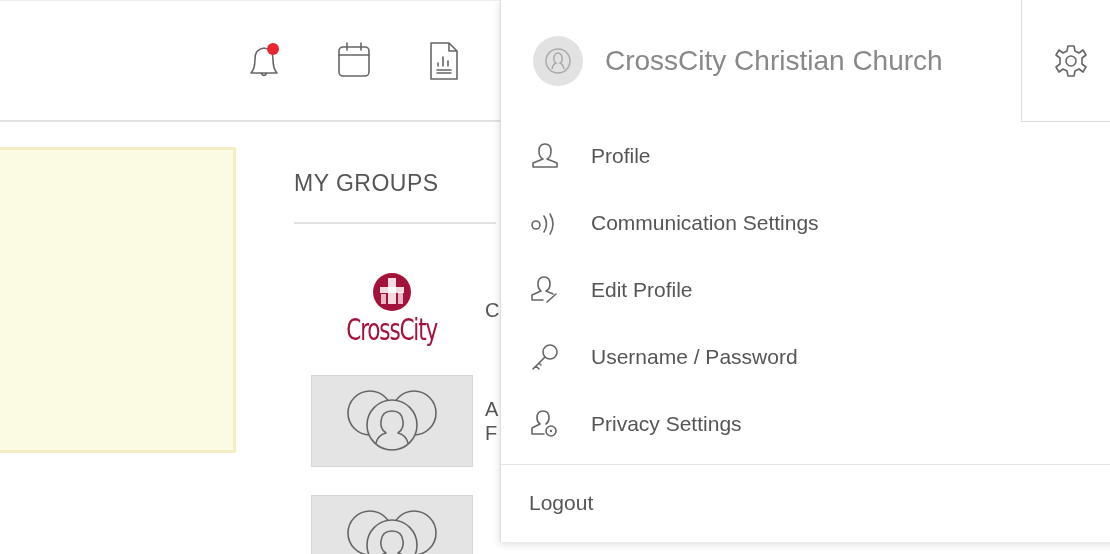 This screenshot has width=1110, height=554. What do you see at coordinates (805, 155) in the screenshot?
I see `menu-item: Profile` at bounding box center [805, 155].